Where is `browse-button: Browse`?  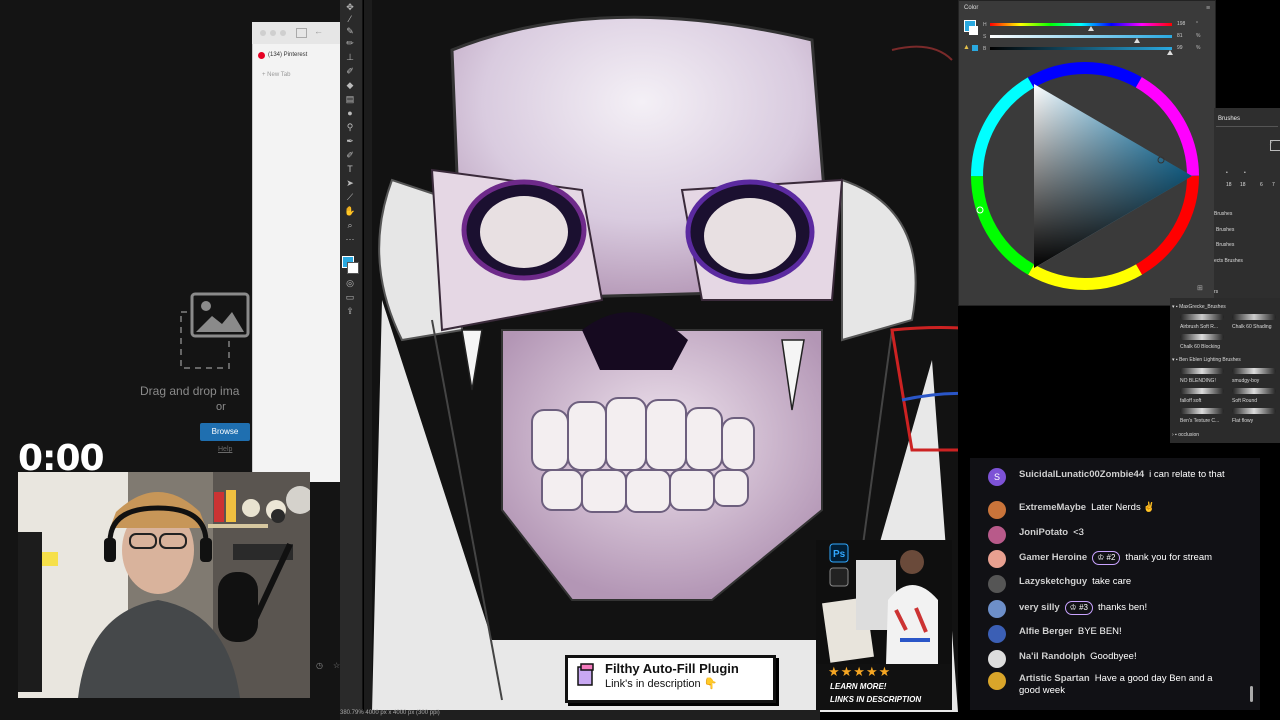
browse-button: Browse is located at coordinates (225, 432).